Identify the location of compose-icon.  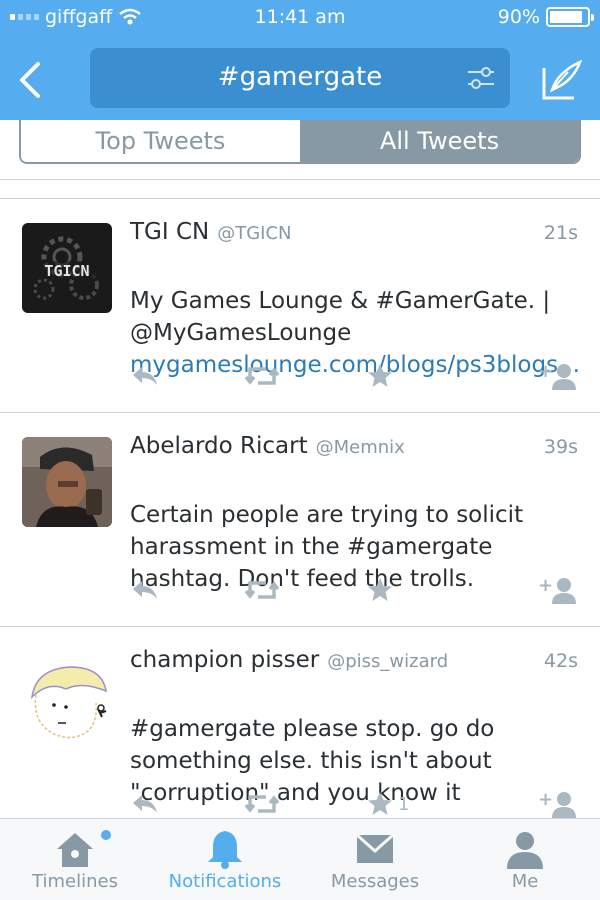
(562, 79).